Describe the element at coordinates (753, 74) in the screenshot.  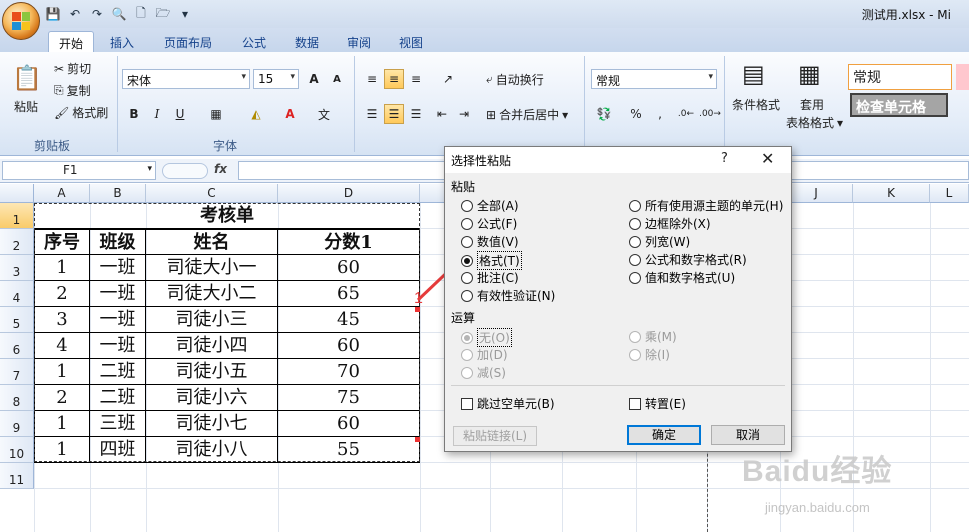
I see `conditional-format-icon: ▤` at that location.